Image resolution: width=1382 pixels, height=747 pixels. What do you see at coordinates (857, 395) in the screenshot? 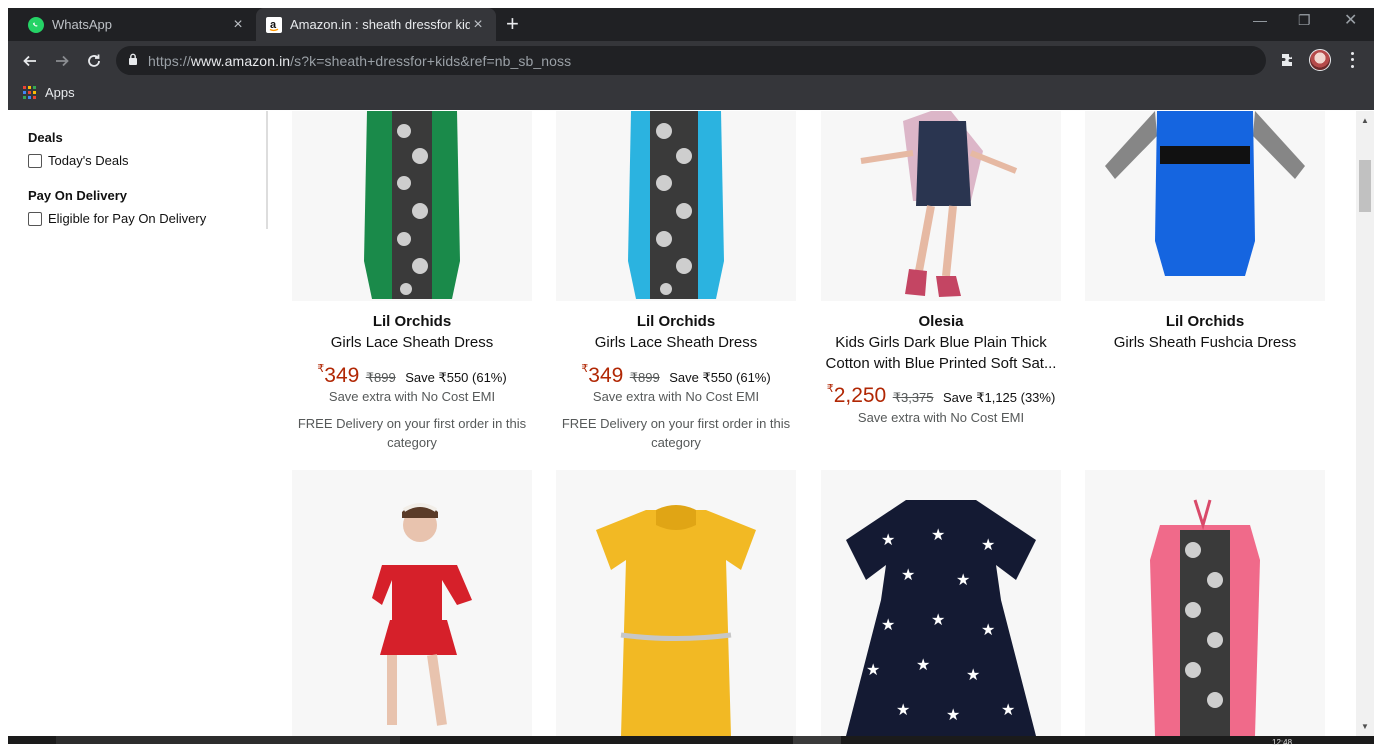
I see `product-price: ₹2,250` at bounding box center [857, 395].